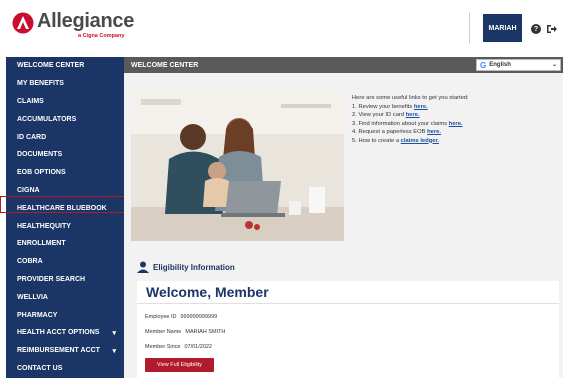 The width and height of the screenshot is (563, 378). What do you see at coordinates (343, 65) in the screenshot?
I see `page-title-bar: WELCOME CENTER G English ⌄` at bounding box center [343, 65].